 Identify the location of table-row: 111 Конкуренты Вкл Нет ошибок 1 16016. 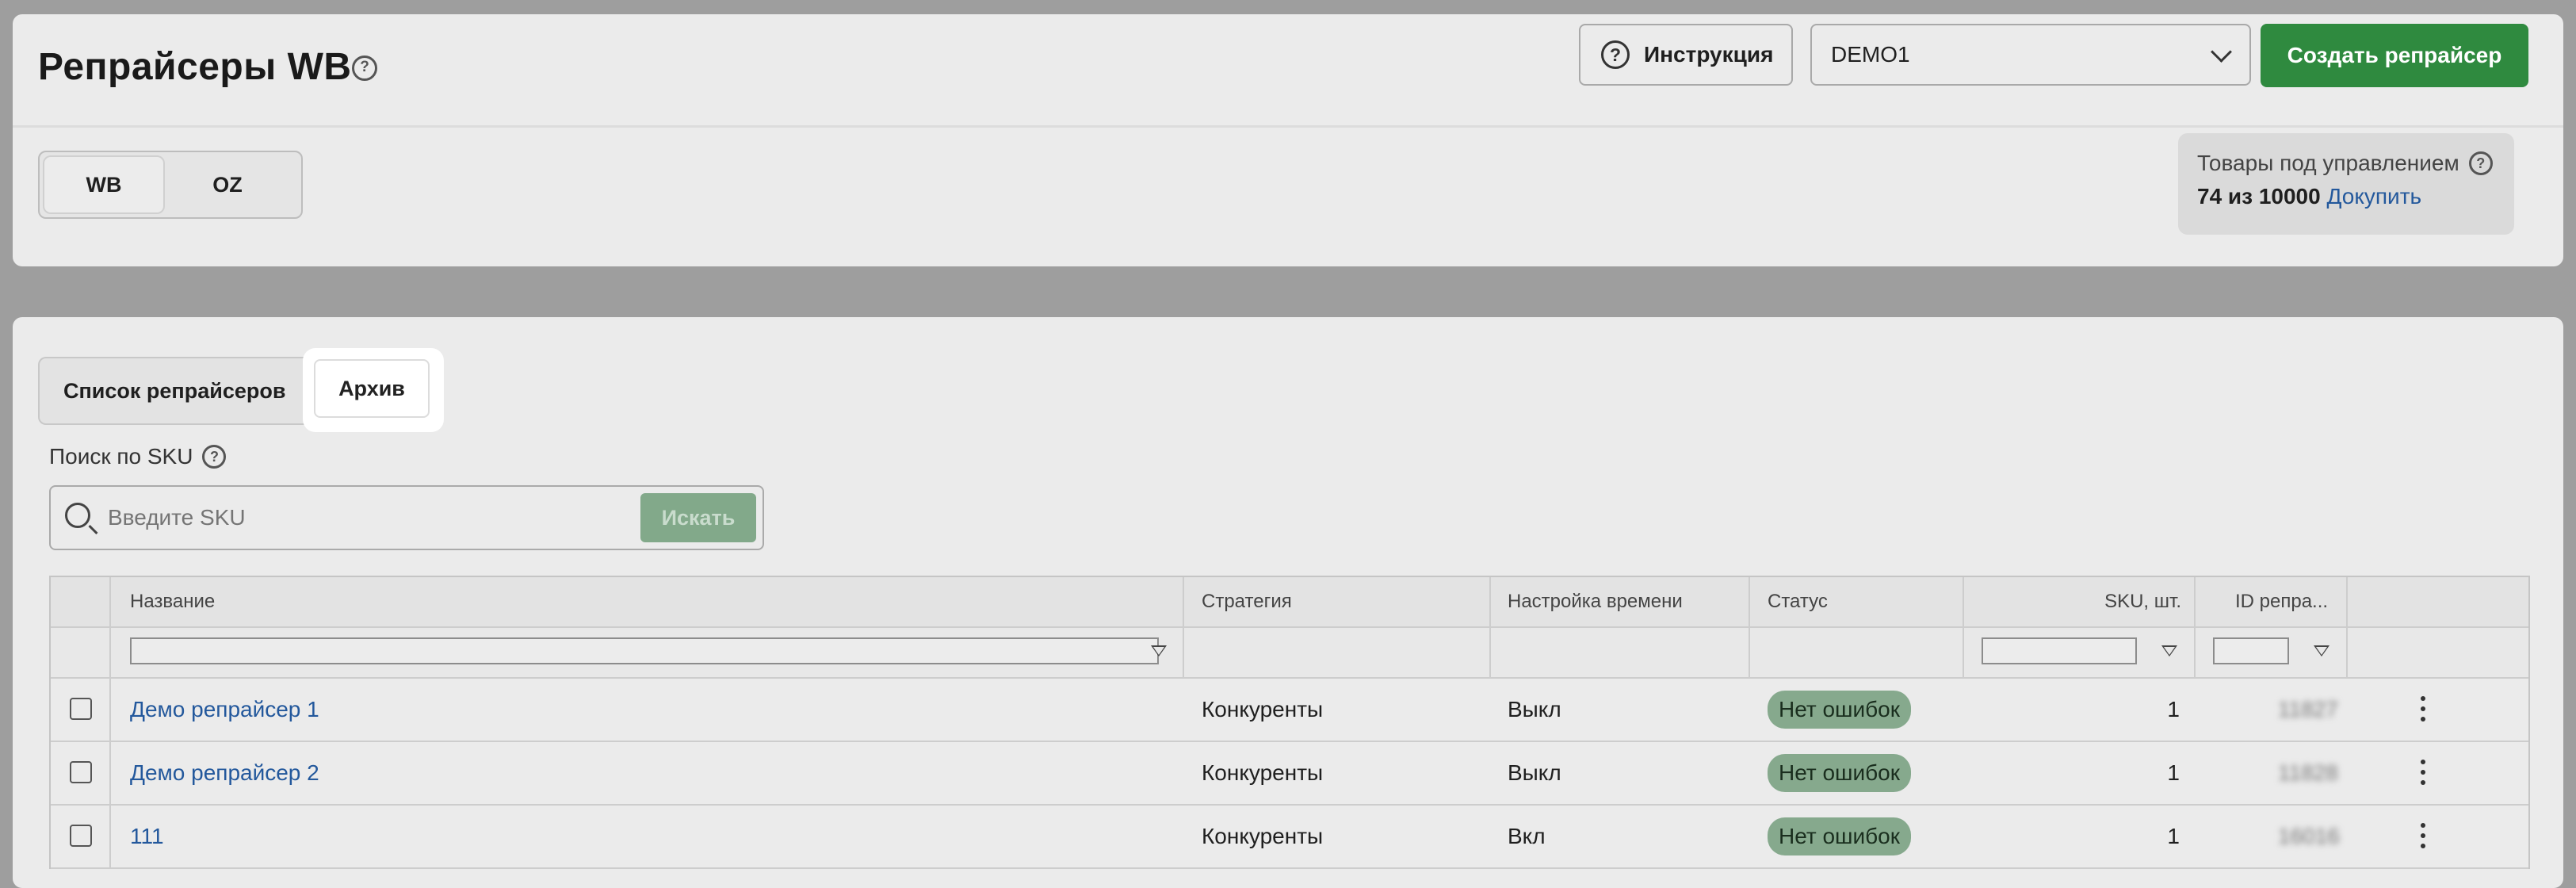
(1289, 837).